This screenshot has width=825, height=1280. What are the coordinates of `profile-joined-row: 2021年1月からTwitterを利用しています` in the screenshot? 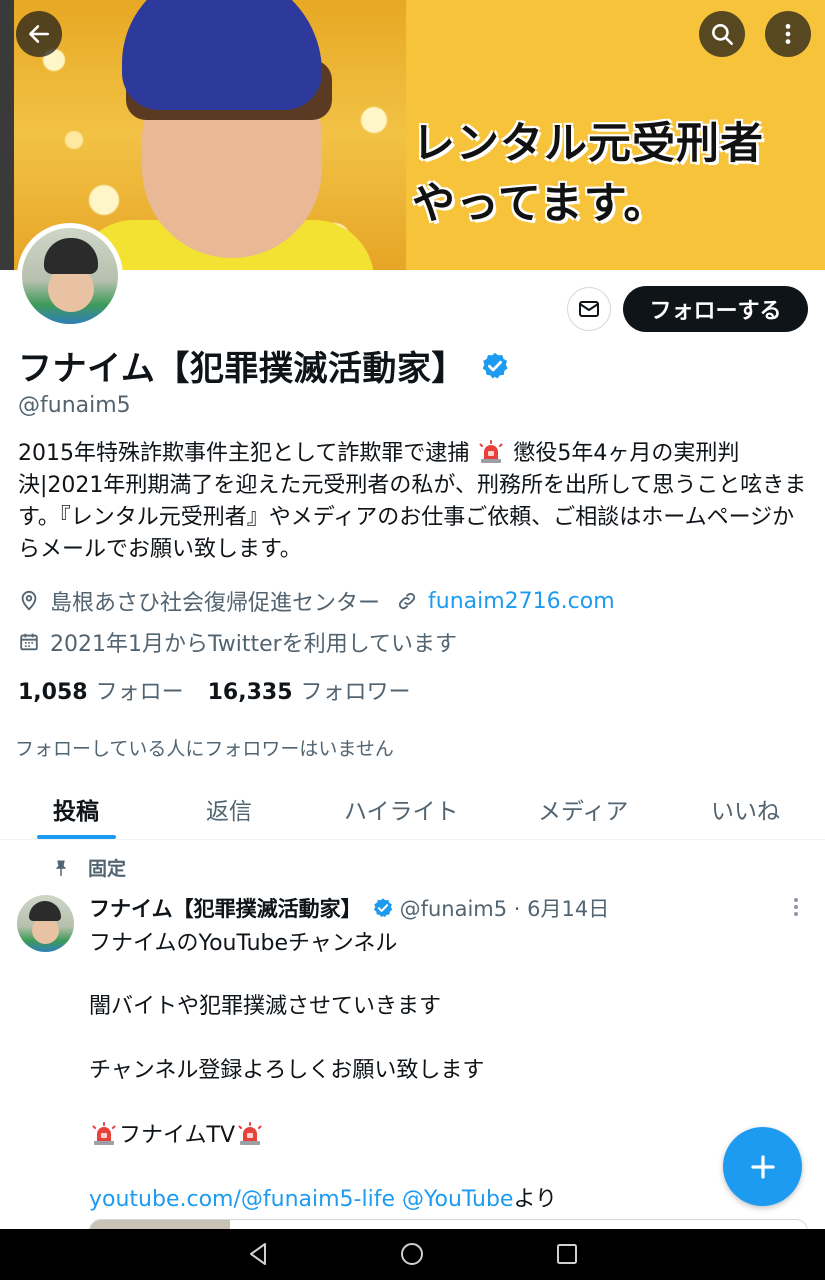 It's located at (237, 642).